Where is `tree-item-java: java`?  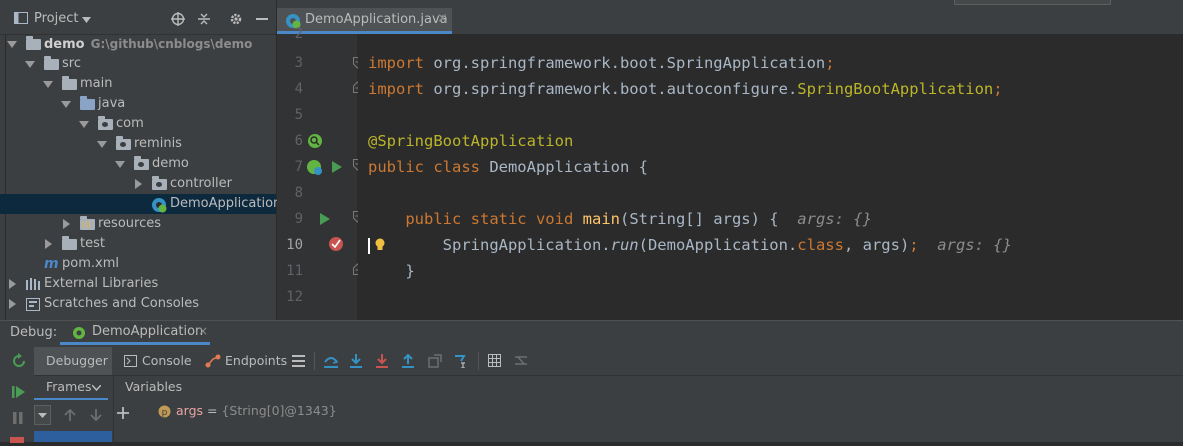 tree-item-java: java is located at coordinates (138, 104).